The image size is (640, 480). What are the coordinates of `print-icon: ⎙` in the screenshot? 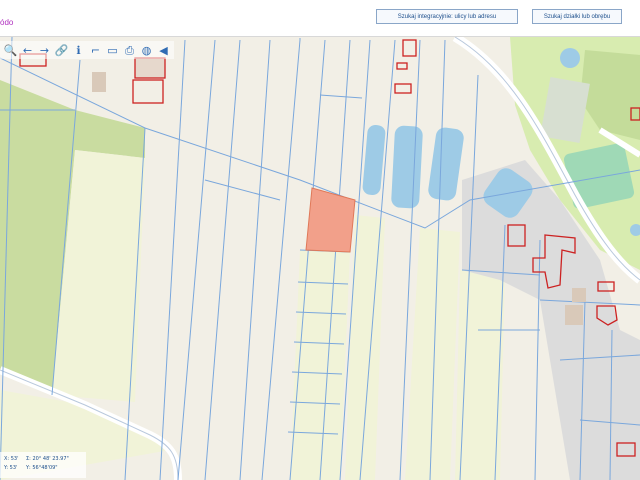 It's located at (129, 50).